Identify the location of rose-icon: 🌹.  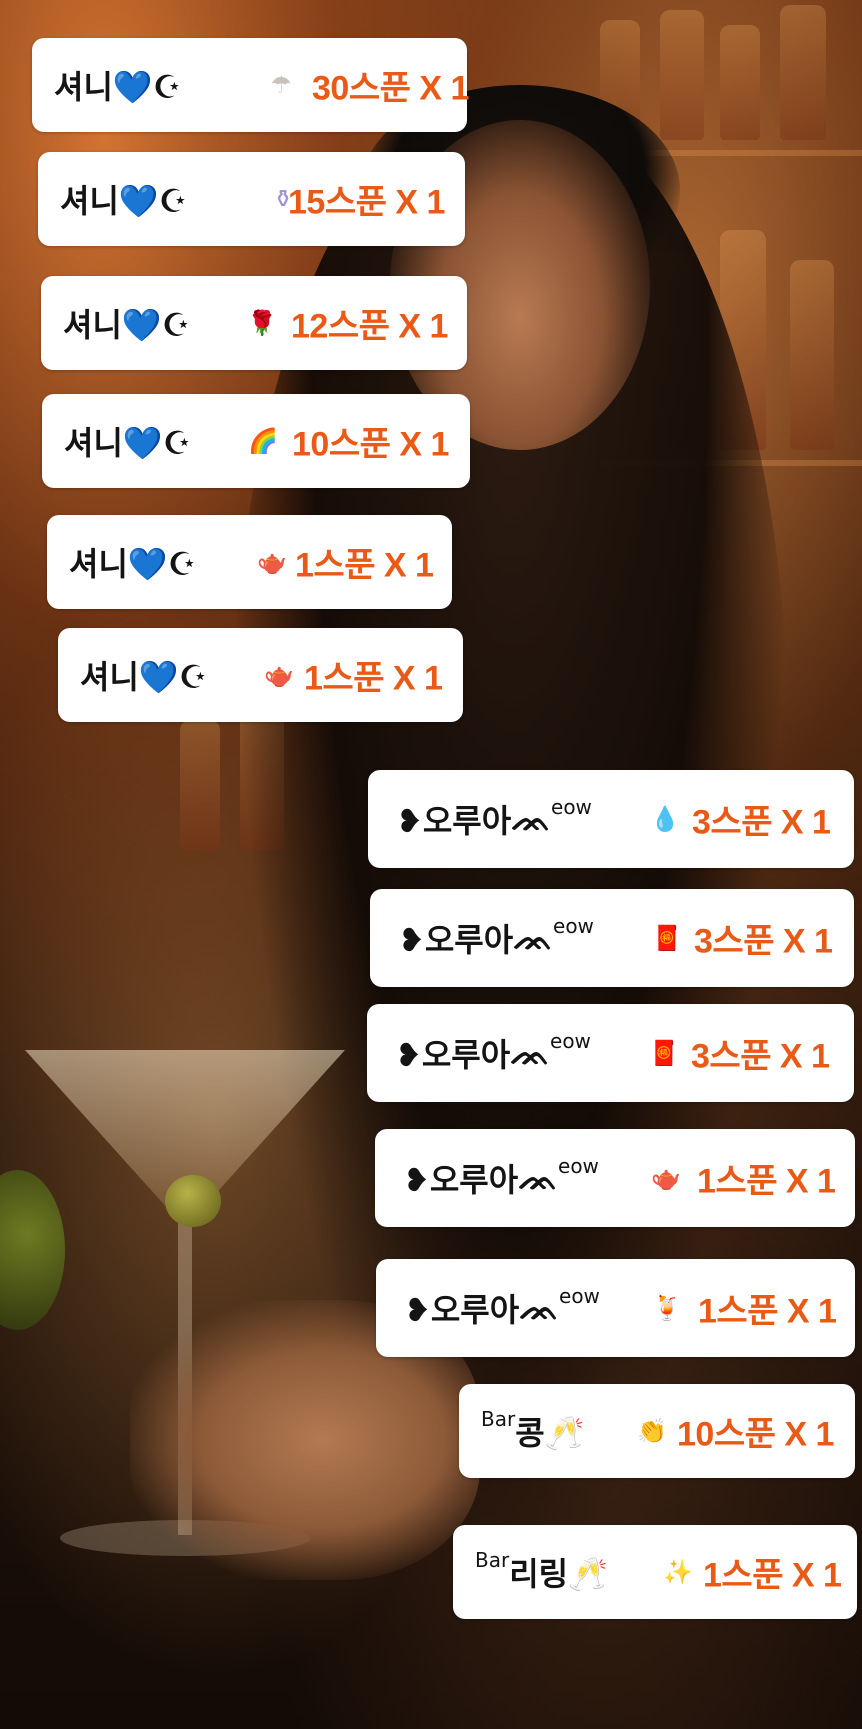
(262, 323).